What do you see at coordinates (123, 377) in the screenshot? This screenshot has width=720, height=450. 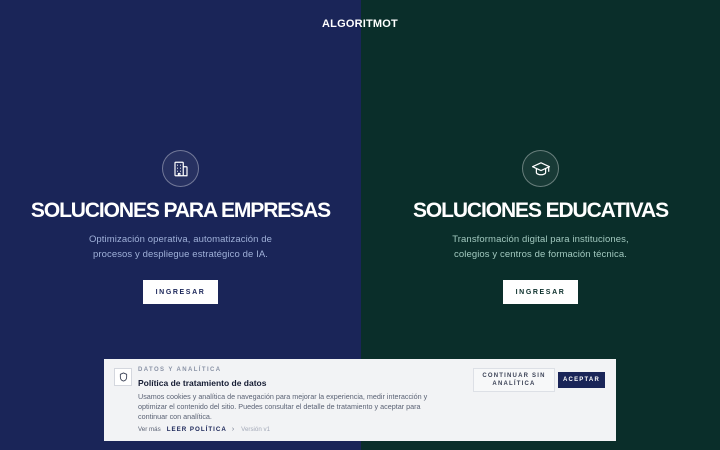 I see `shield-icon` at bounding box center [123, 377].